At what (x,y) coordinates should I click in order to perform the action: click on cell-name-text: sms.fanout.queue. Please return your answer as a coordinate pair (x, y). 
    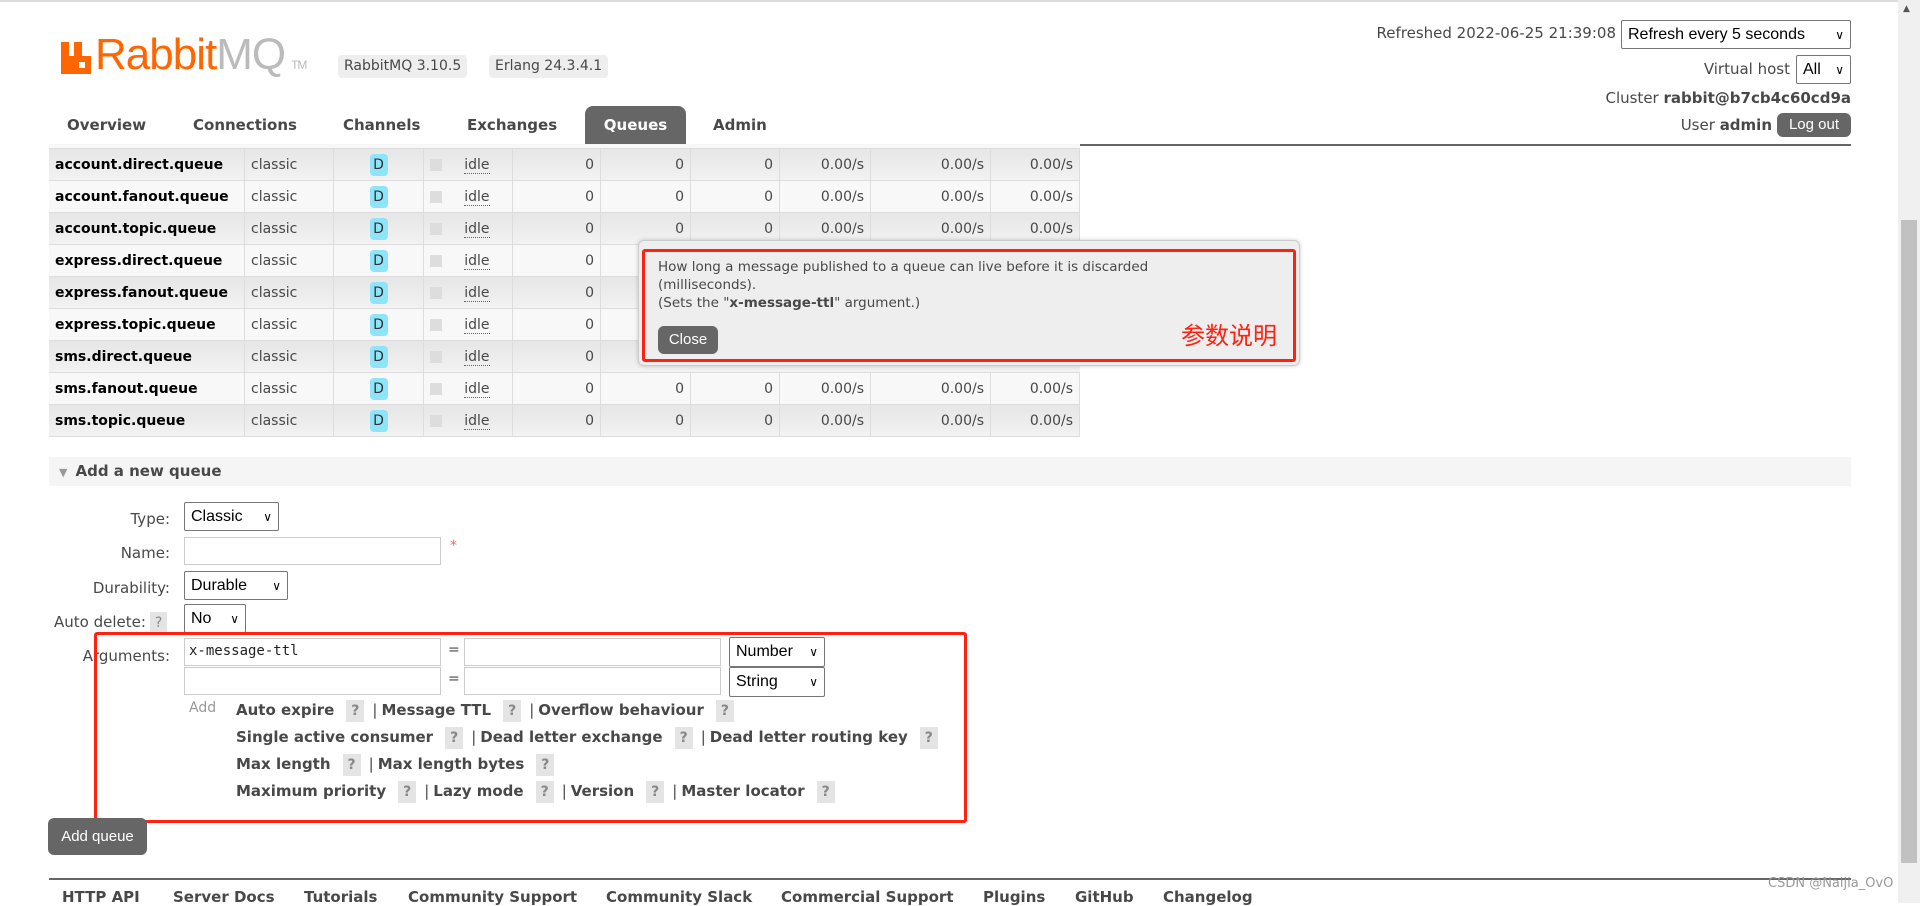
    Looking at the image, I should click on (126, 389).